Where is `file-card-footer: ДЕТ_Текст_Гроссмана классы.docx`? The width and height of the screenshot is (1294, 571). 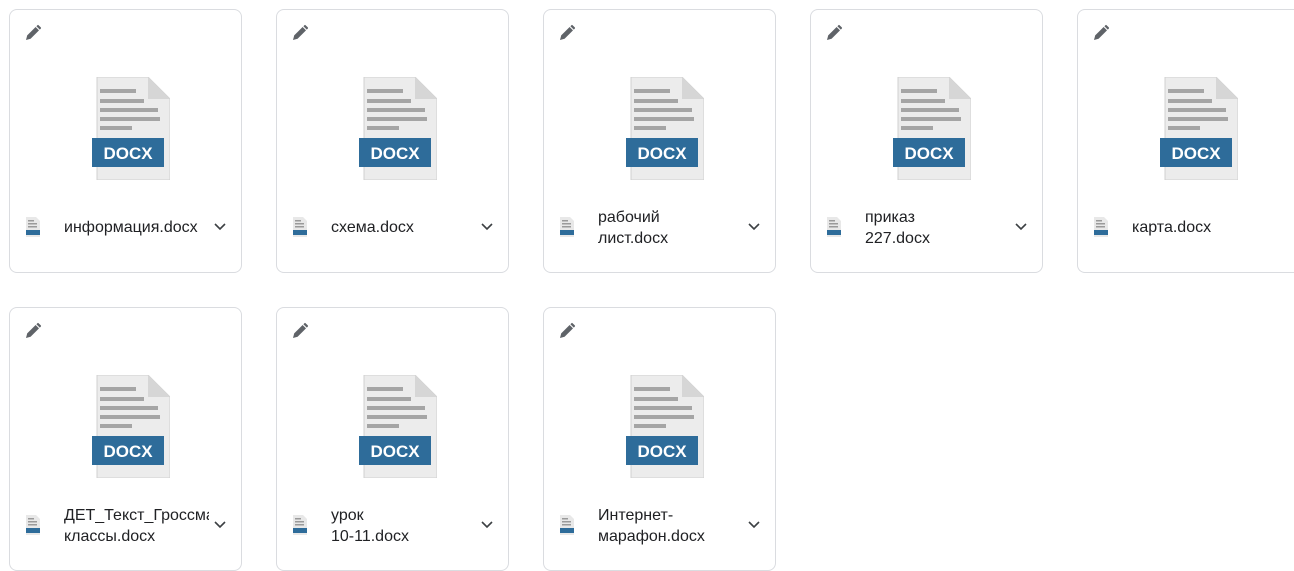 file-card-footer: ДЕТ_Текст_Гроссмана классы.docx is located at coordinates (125, 532).